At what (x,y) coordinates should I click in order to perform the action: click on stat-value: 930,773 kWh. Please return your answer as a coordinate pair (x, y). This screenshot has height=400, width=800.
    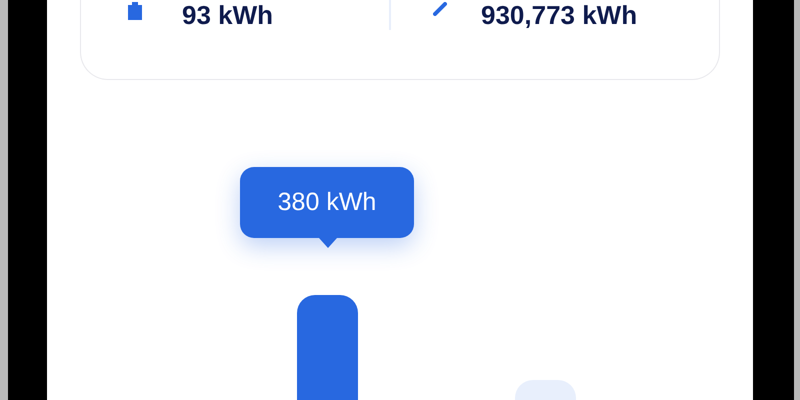
    Looking at the image, I should click on (559, 15).